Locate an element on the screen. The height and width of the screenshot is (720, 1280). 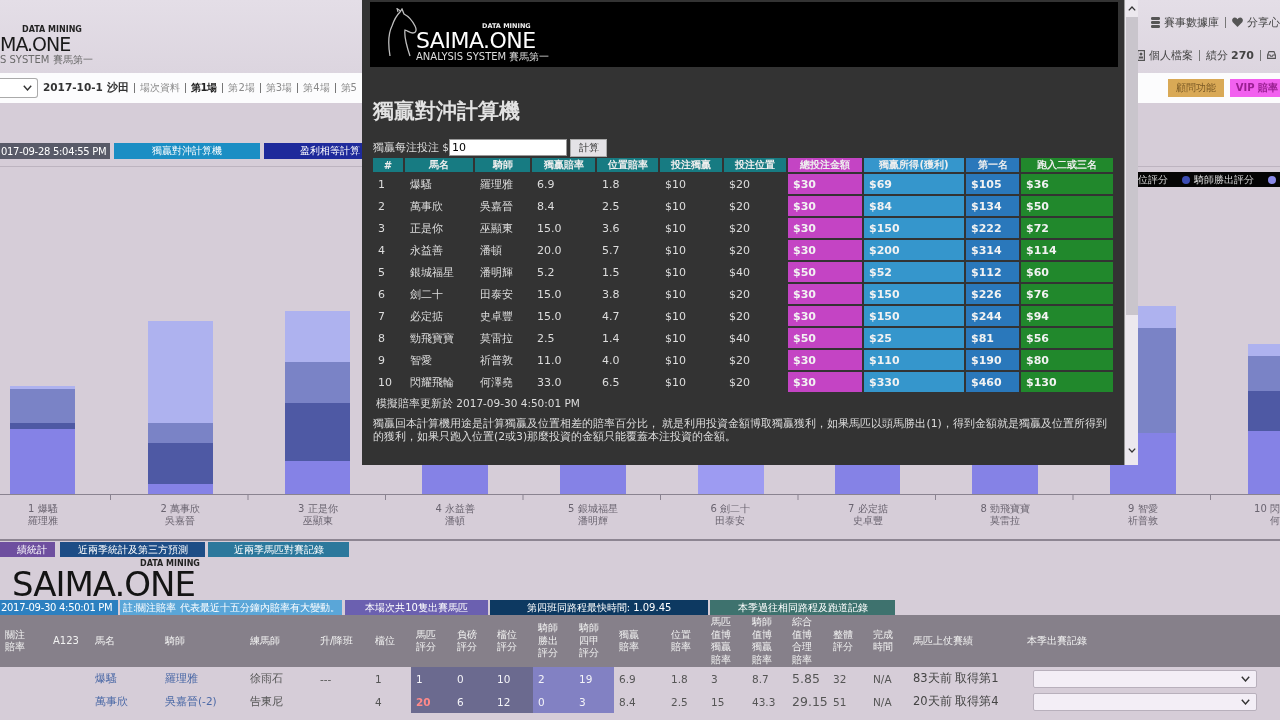
race-link: 第1場 is located at coordinates (204, 88).